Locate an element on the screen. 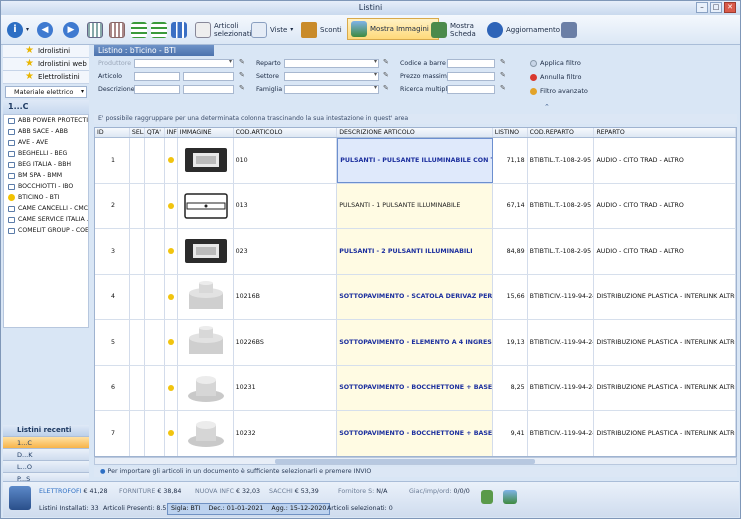  recent-item: D...K is located at coordinates (46, 454).